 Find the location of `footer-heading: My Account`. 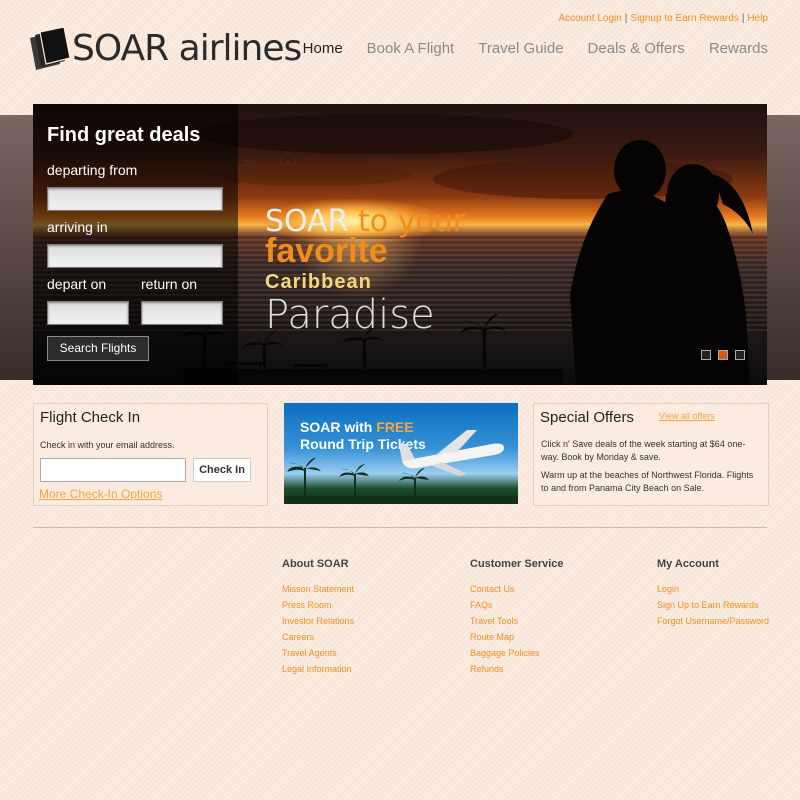

footer-heading: My Account is located at coordinates (688, 564).